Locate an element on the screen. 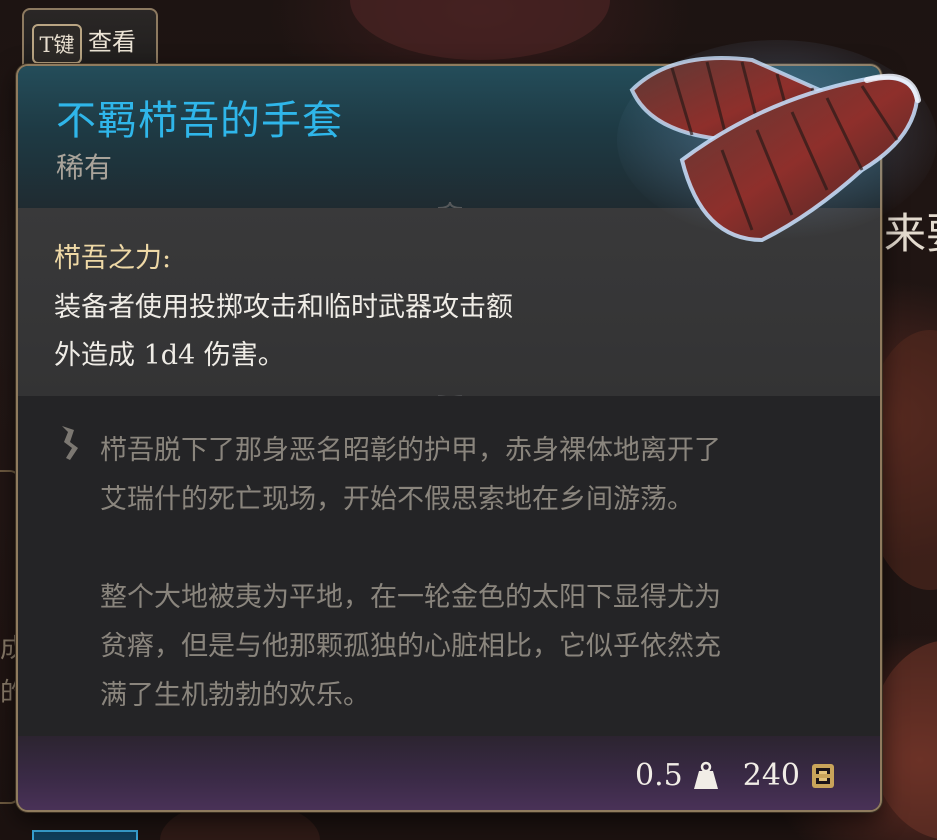 Image resolution: width=937 pixels, height=840 pixels. item-stats: 0.5 240 is located at coordinates (735, 775).